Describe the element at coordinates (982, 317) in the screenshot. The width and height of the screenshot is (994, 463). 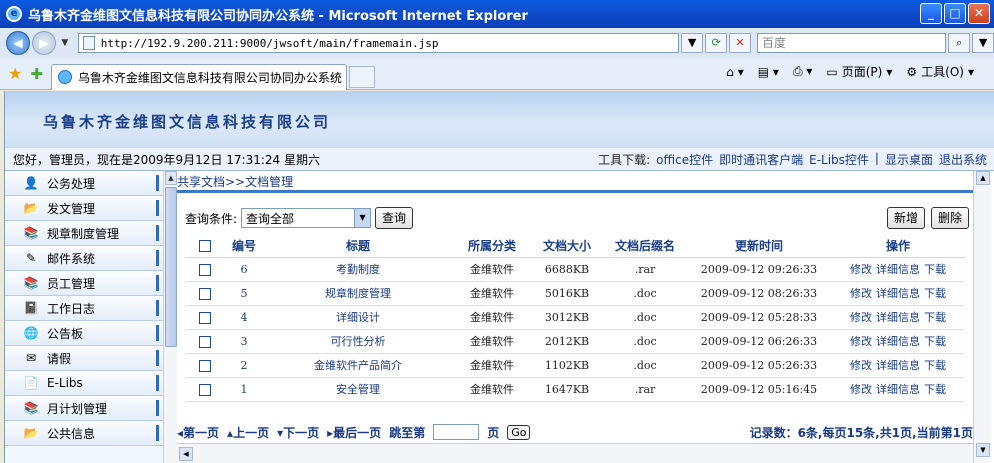
I see `main-scrollbar: ▲ ▼` at that location.